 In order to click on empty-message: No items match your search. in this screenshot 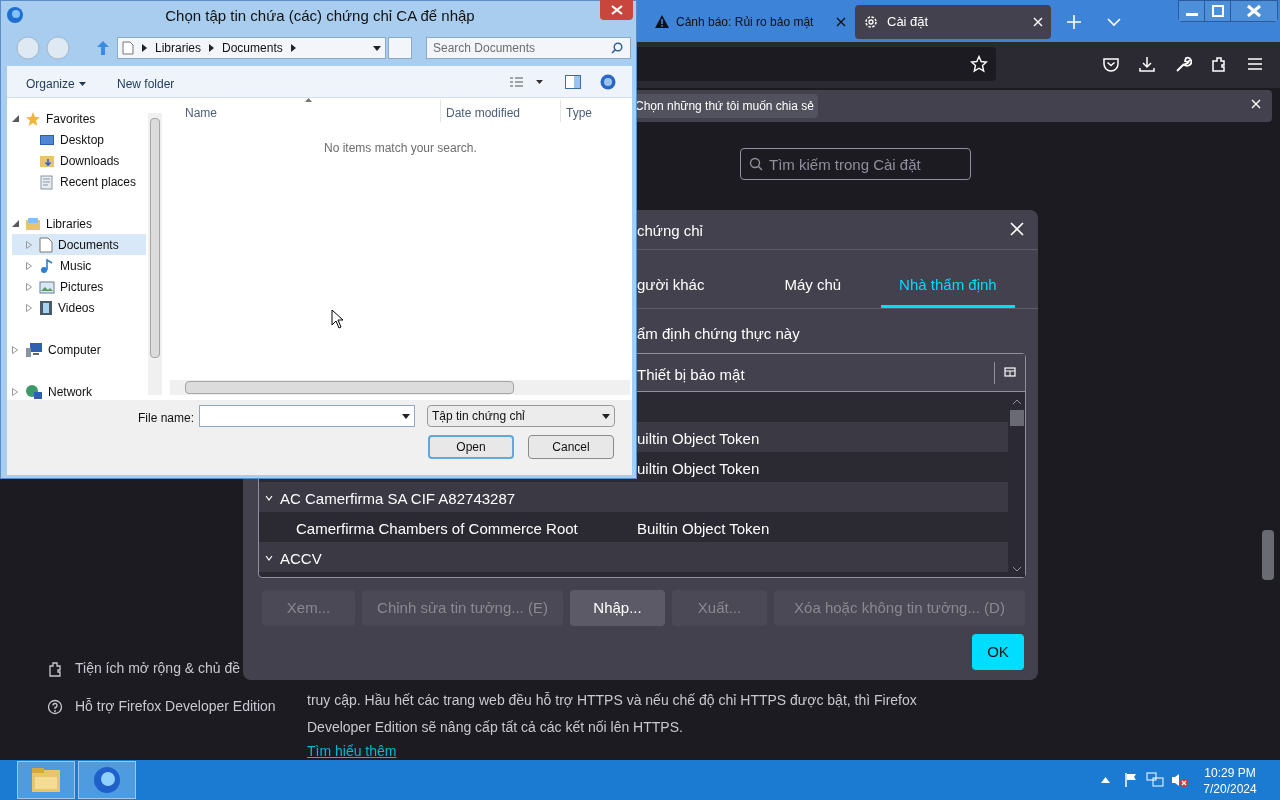, I will do `click(400, 148)`.